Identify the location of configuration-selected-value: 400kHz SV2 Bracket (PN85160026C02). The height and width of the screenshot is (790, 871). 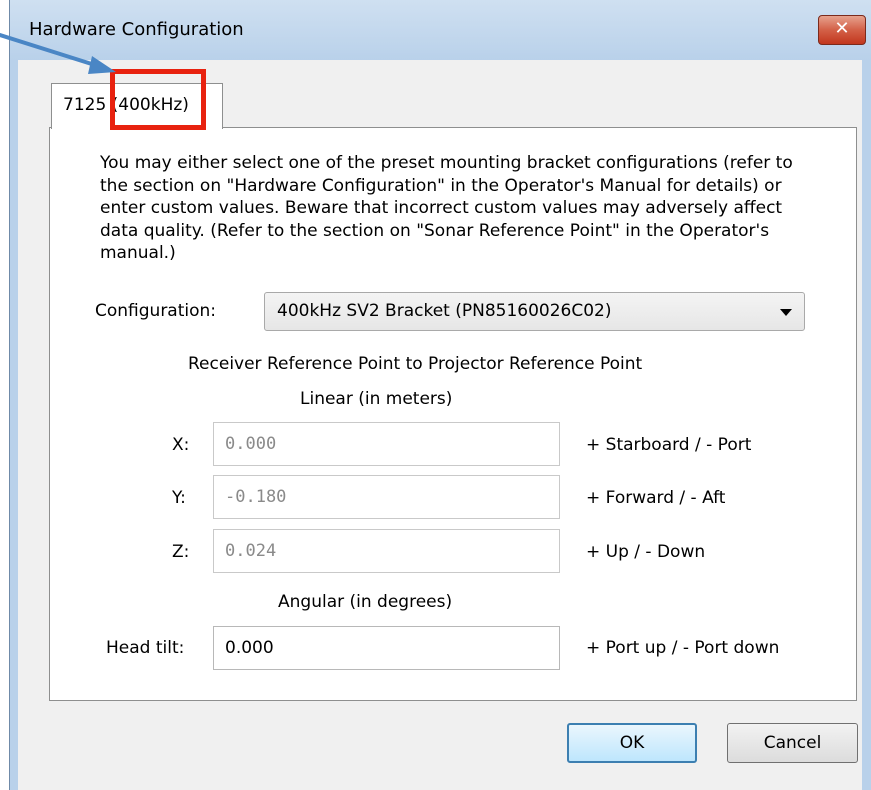
(444, 311).